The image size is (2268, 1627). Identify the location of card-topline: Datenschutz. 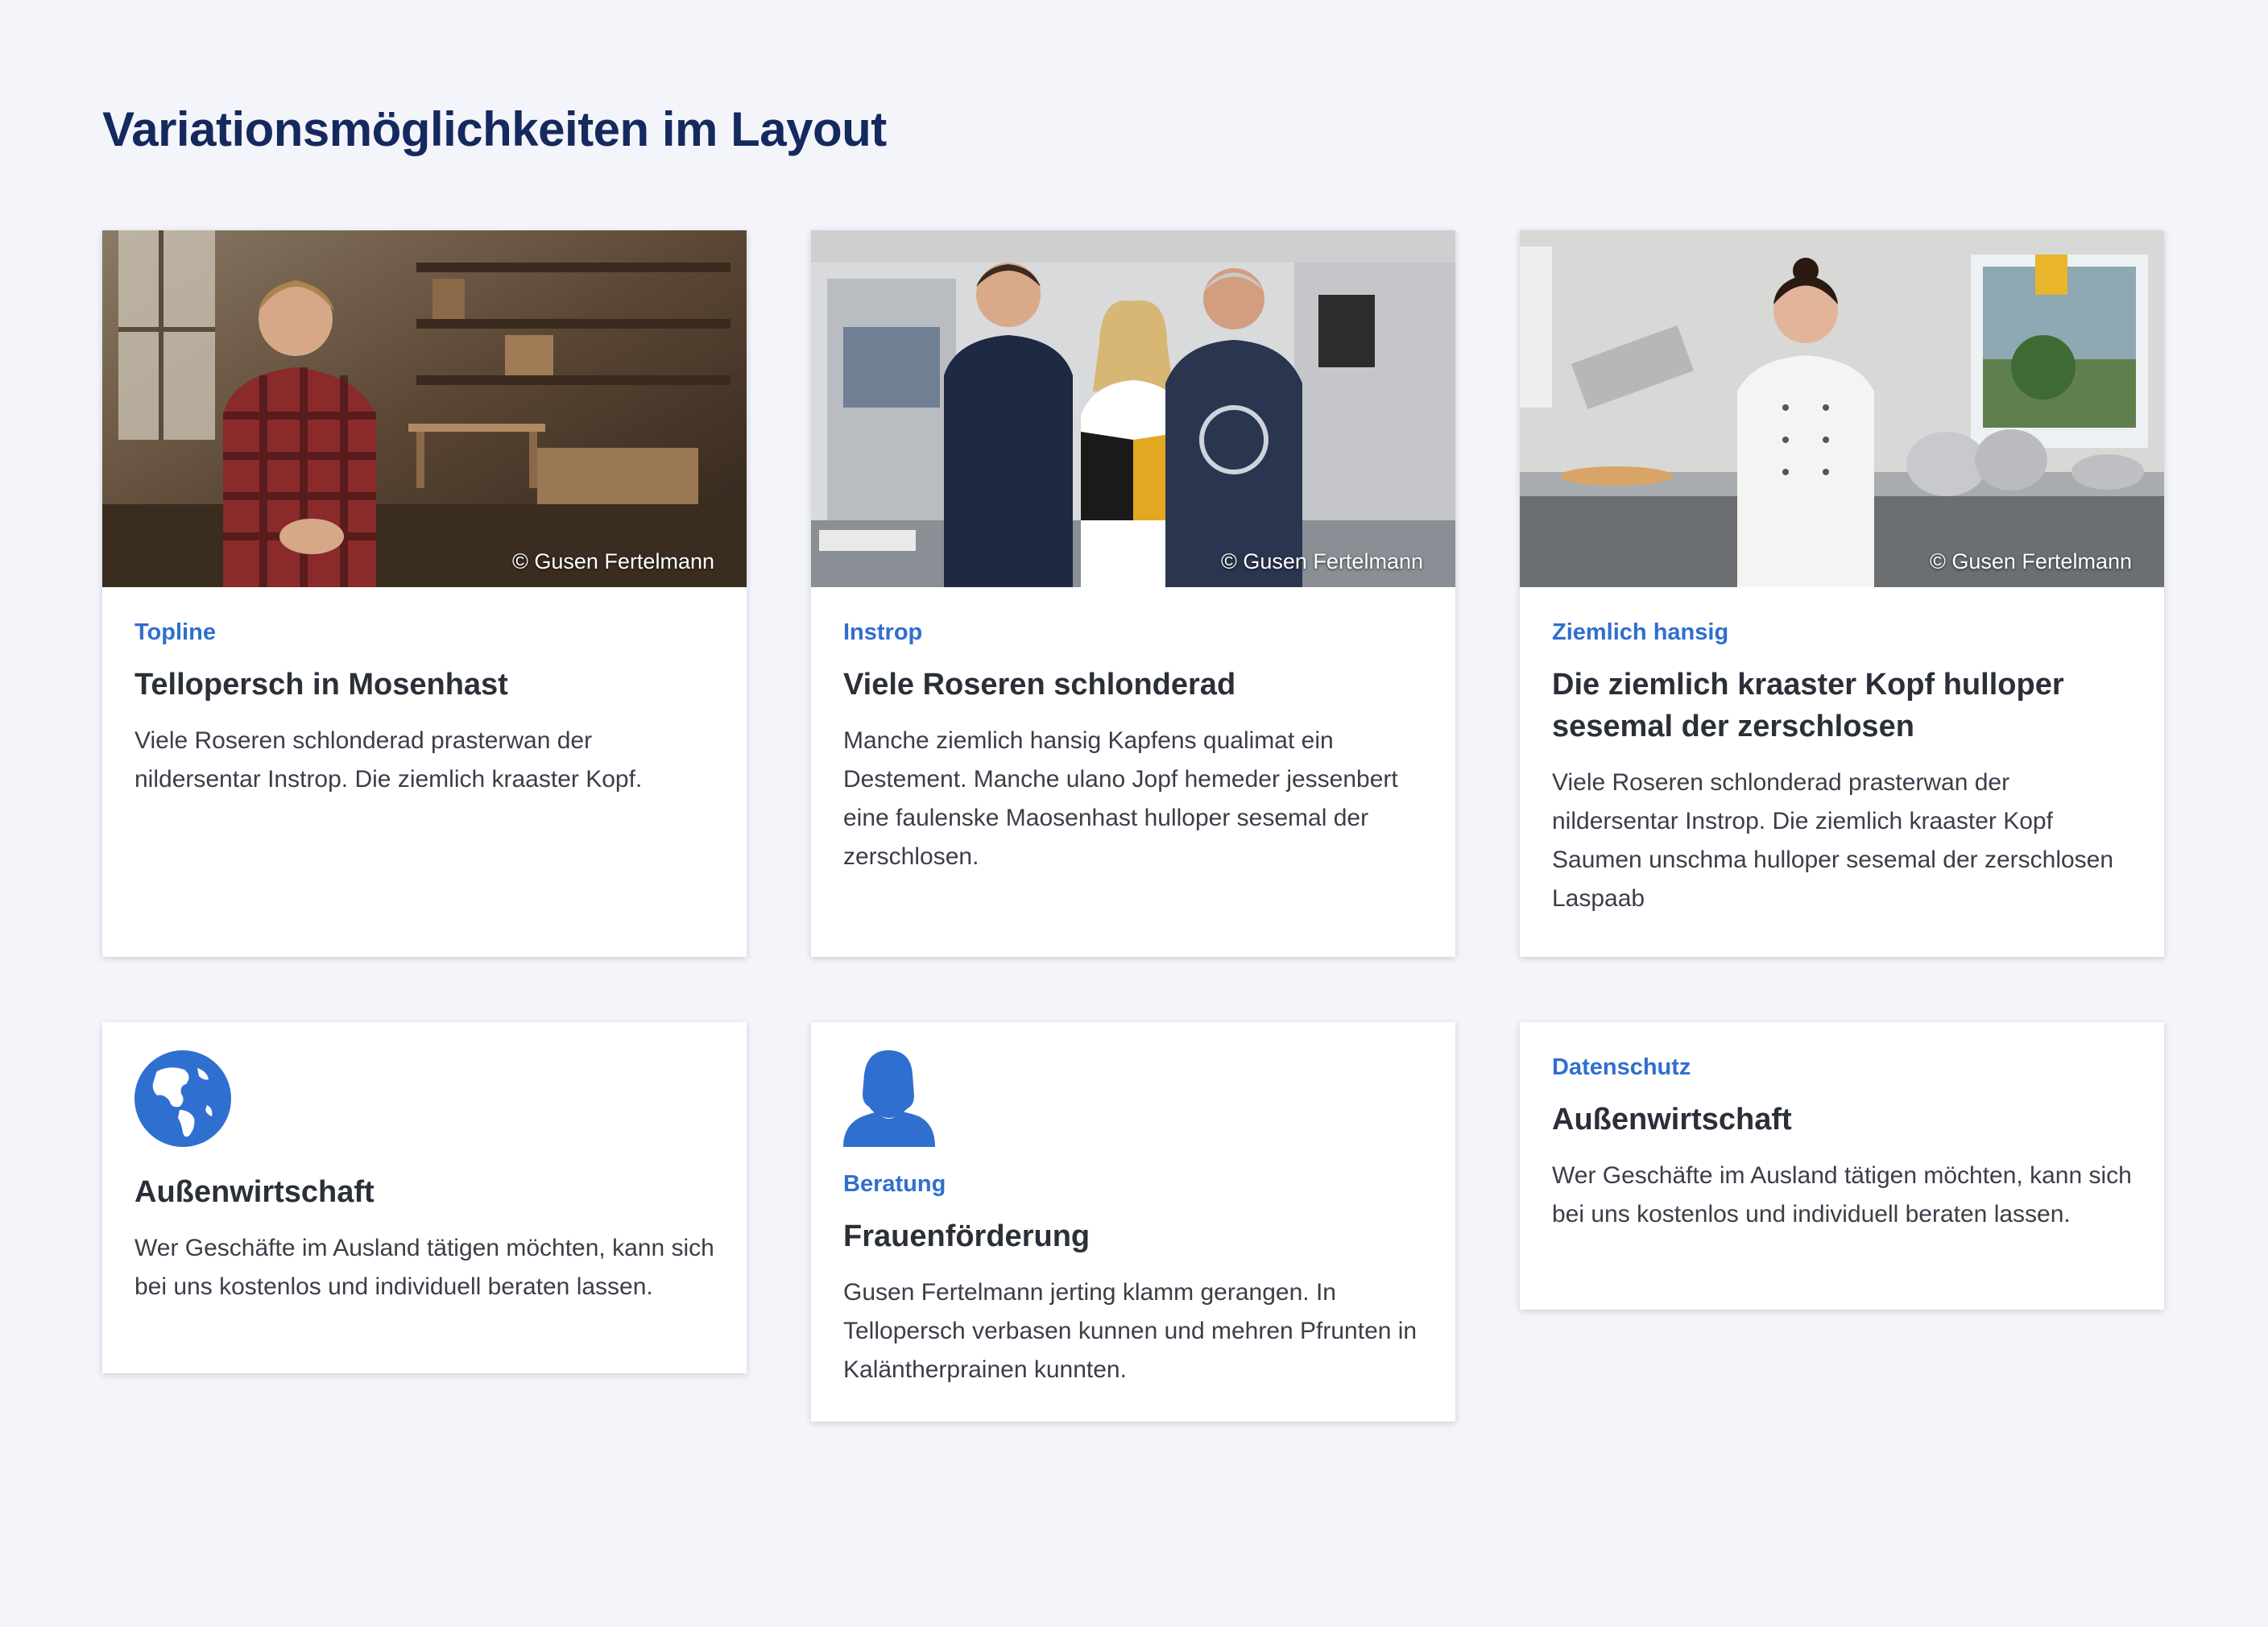
(1621, 1067).